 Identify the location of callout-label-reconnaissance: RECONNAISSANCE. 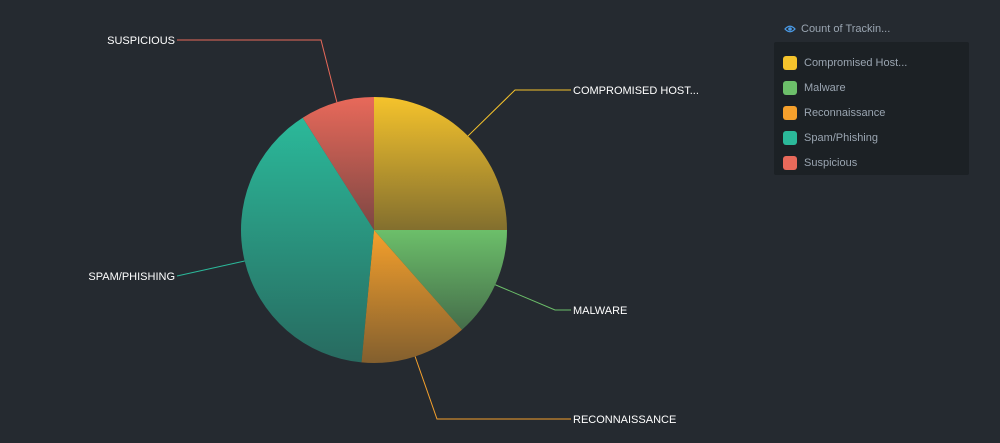
(624, 420).